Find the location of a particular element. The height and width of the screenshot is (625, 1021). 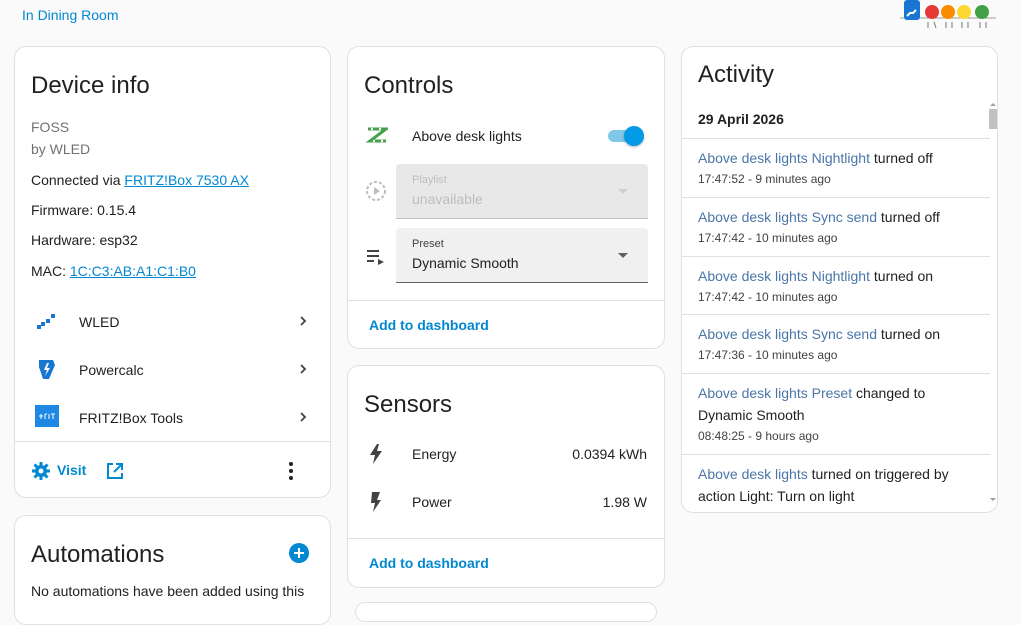

integration-row-powercalc: Powercalc is located at coordinates (172, 369).